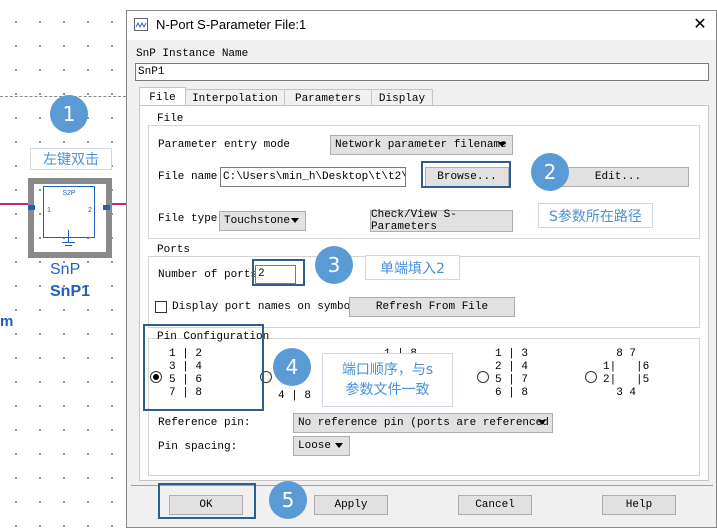 Image resolution: width=717 pixels, height=528 pixels. What do you see at coordinates (313, 177) in the screenshot?
I see `file-name-field: C:\Users\min_h\Desktop\t\t2\si` at bounding box center [313, 177].